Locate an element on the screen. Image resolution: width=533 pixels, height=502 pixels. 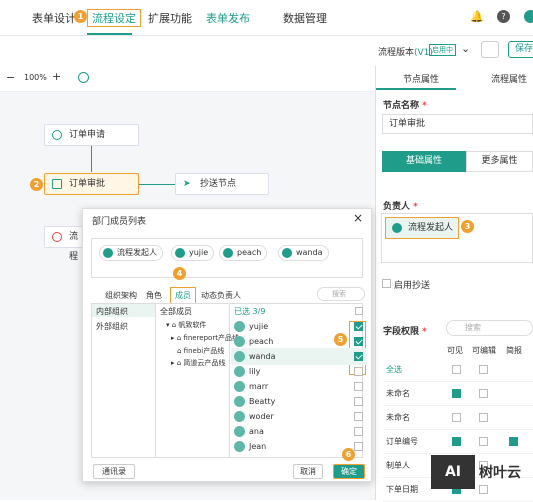
field-row: 未命名 is located at coordinates (458, 394).